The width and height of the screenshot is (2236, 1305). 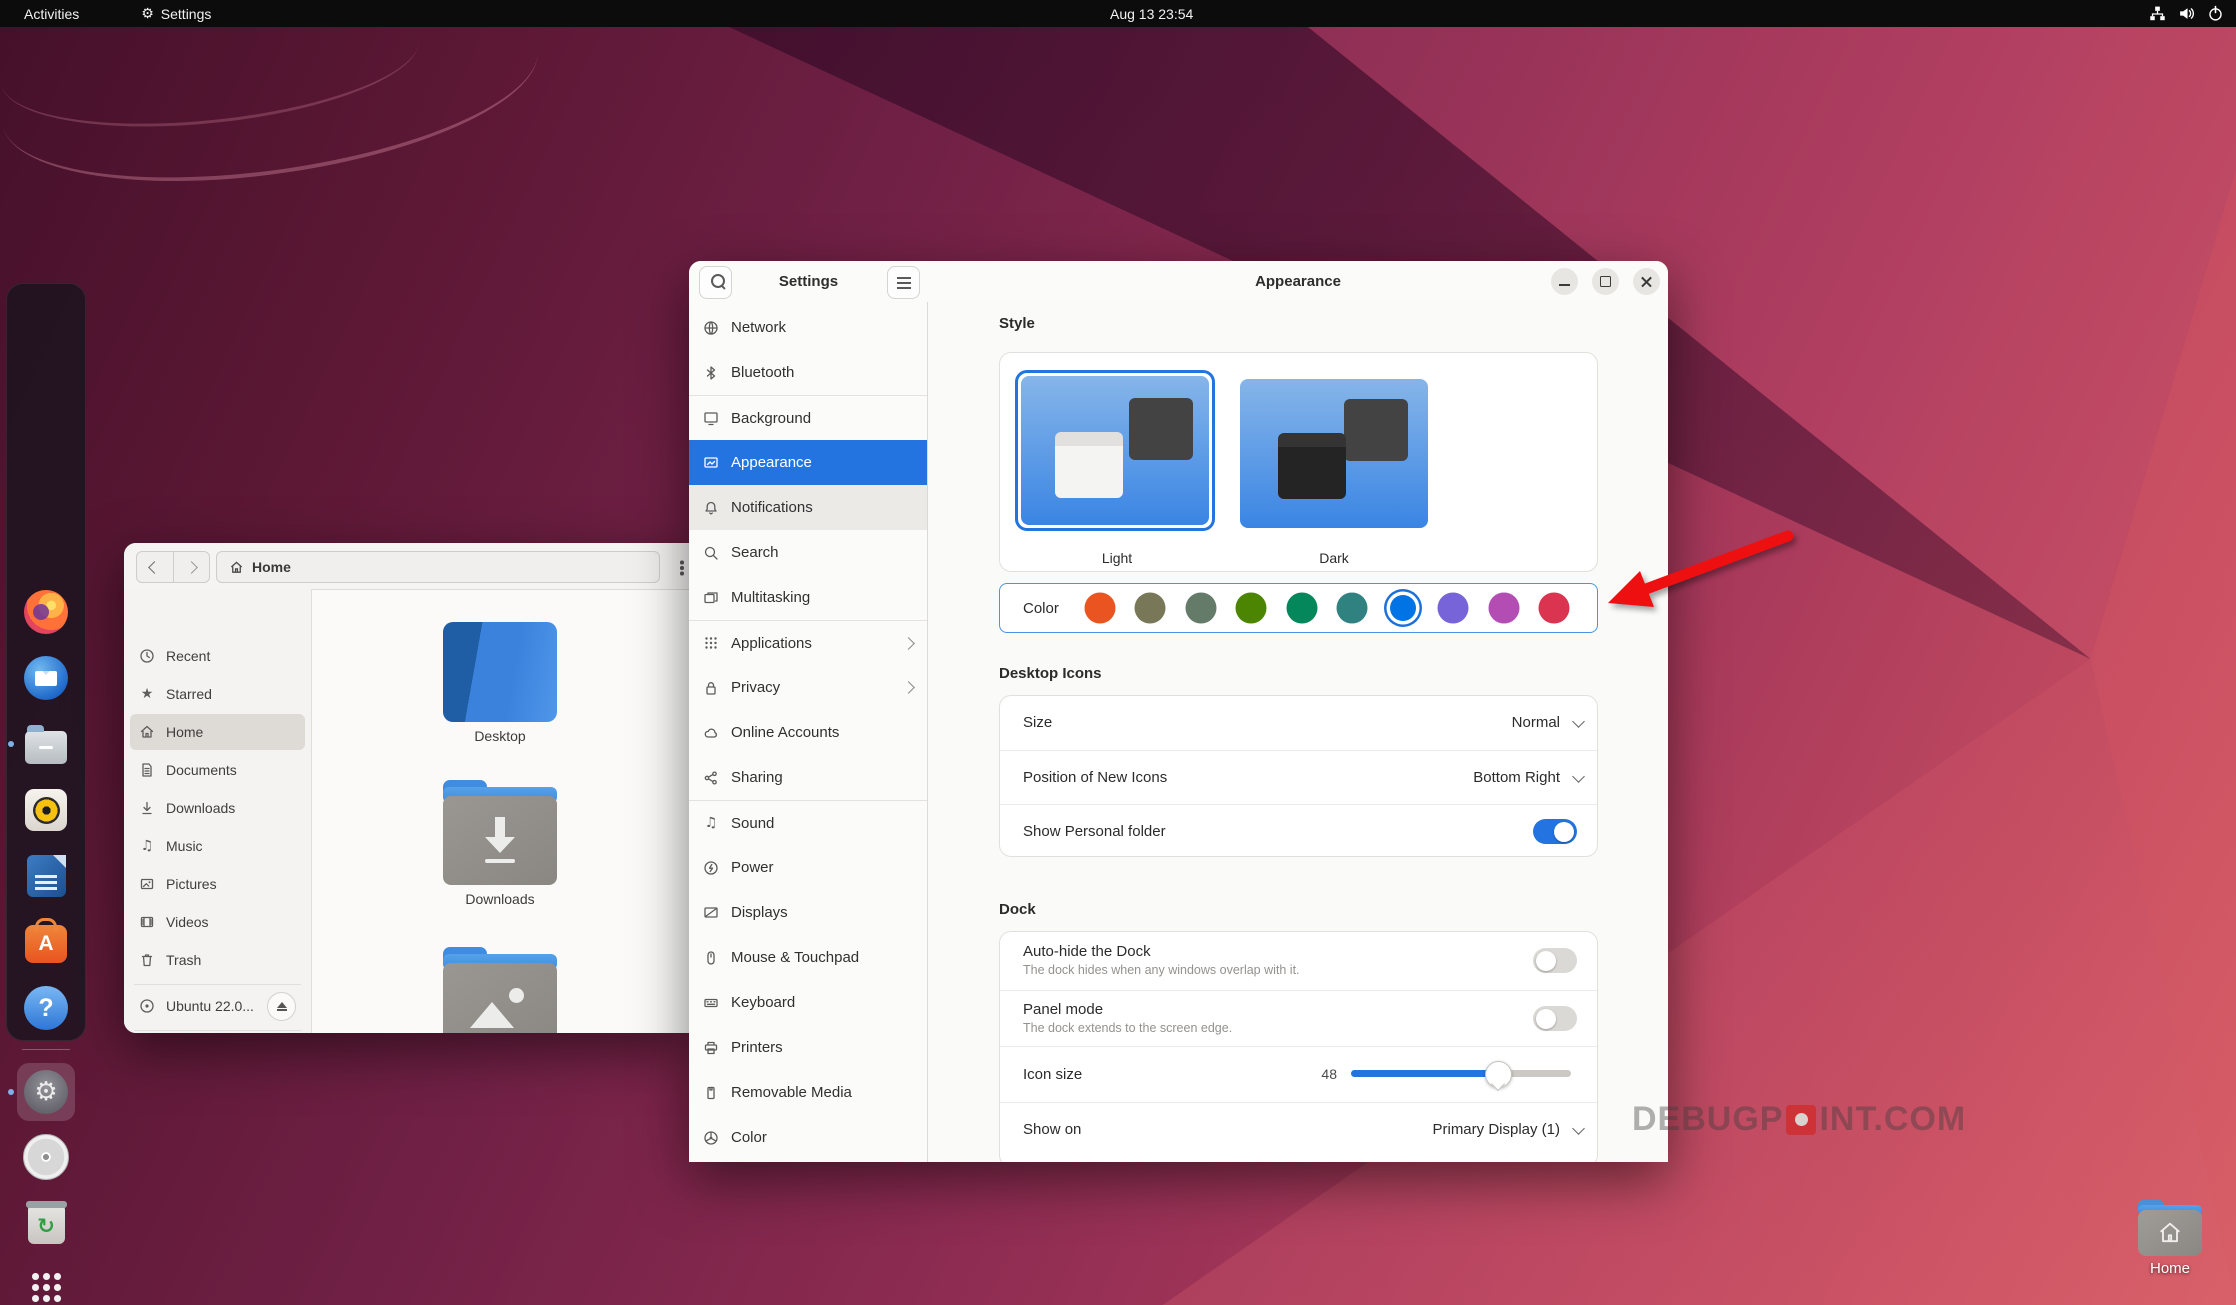 I want to click on ubuntu-software-icon, so click(x=46, y=940).